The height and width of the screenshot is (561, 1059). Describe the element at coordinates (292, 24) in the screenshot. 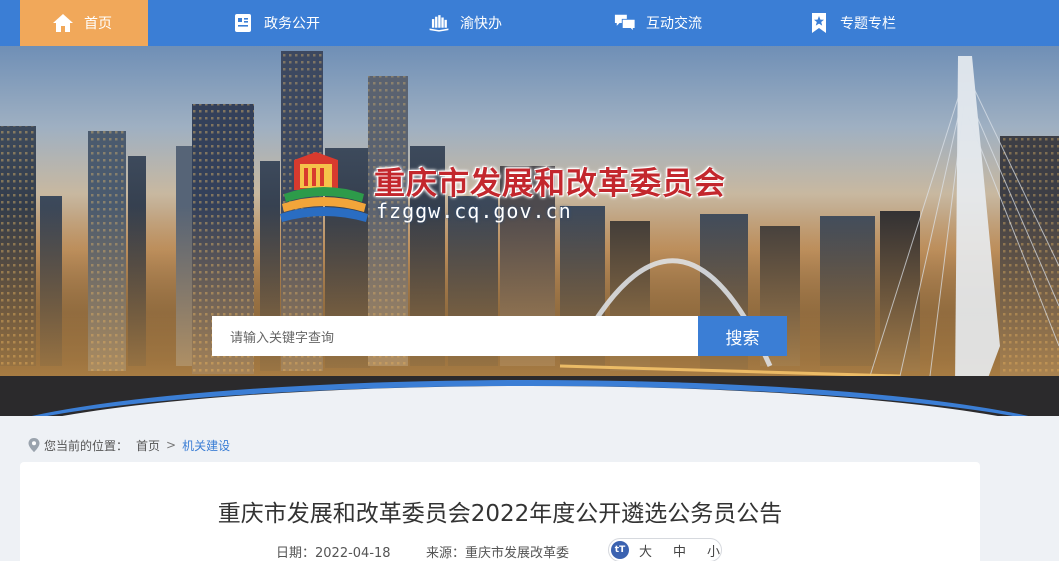

I see `nav-label: 政务公开` at that location.